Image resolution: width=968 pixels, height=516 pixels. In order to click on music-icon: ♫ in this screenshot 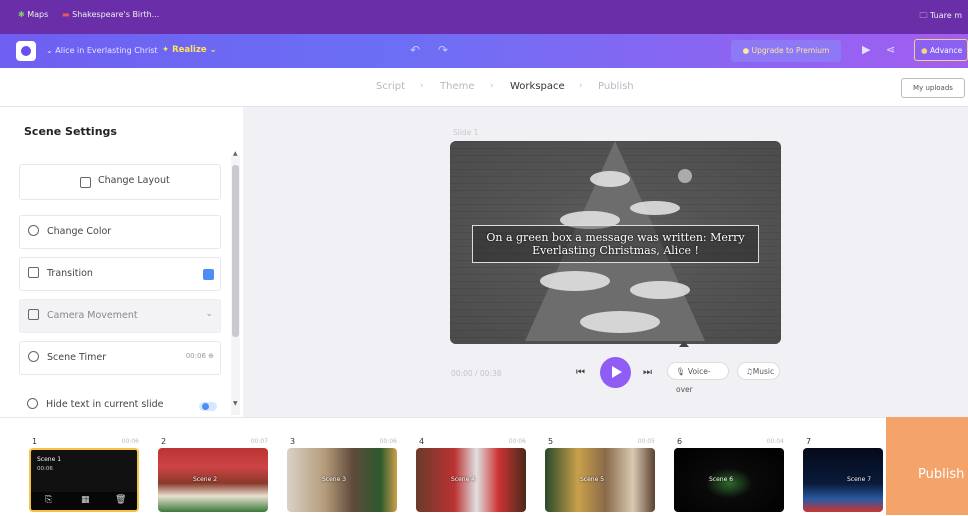, I will do `click(749, 371)`.